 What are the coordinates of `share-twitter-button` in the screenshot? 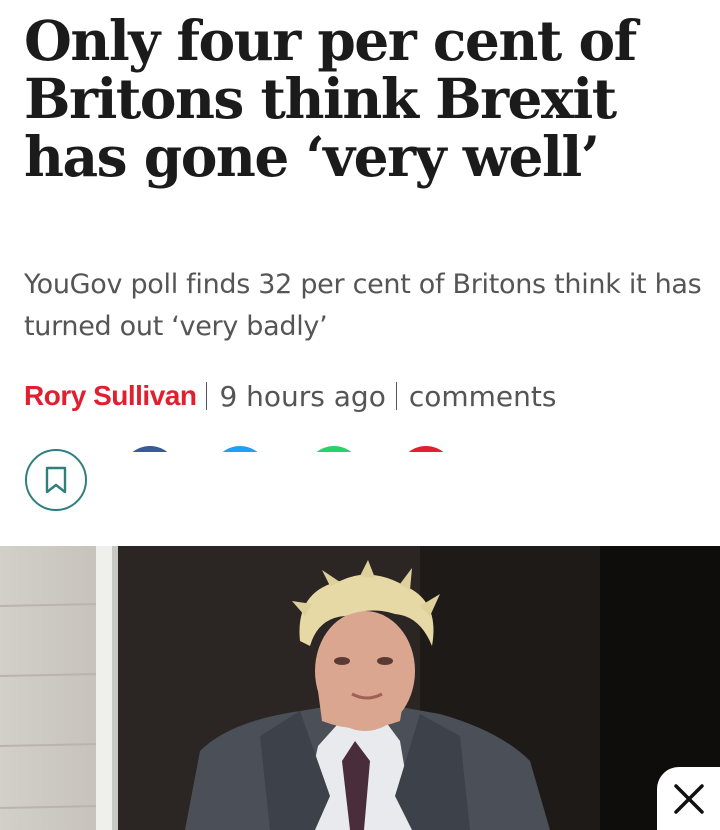 It's located at (240, 449).